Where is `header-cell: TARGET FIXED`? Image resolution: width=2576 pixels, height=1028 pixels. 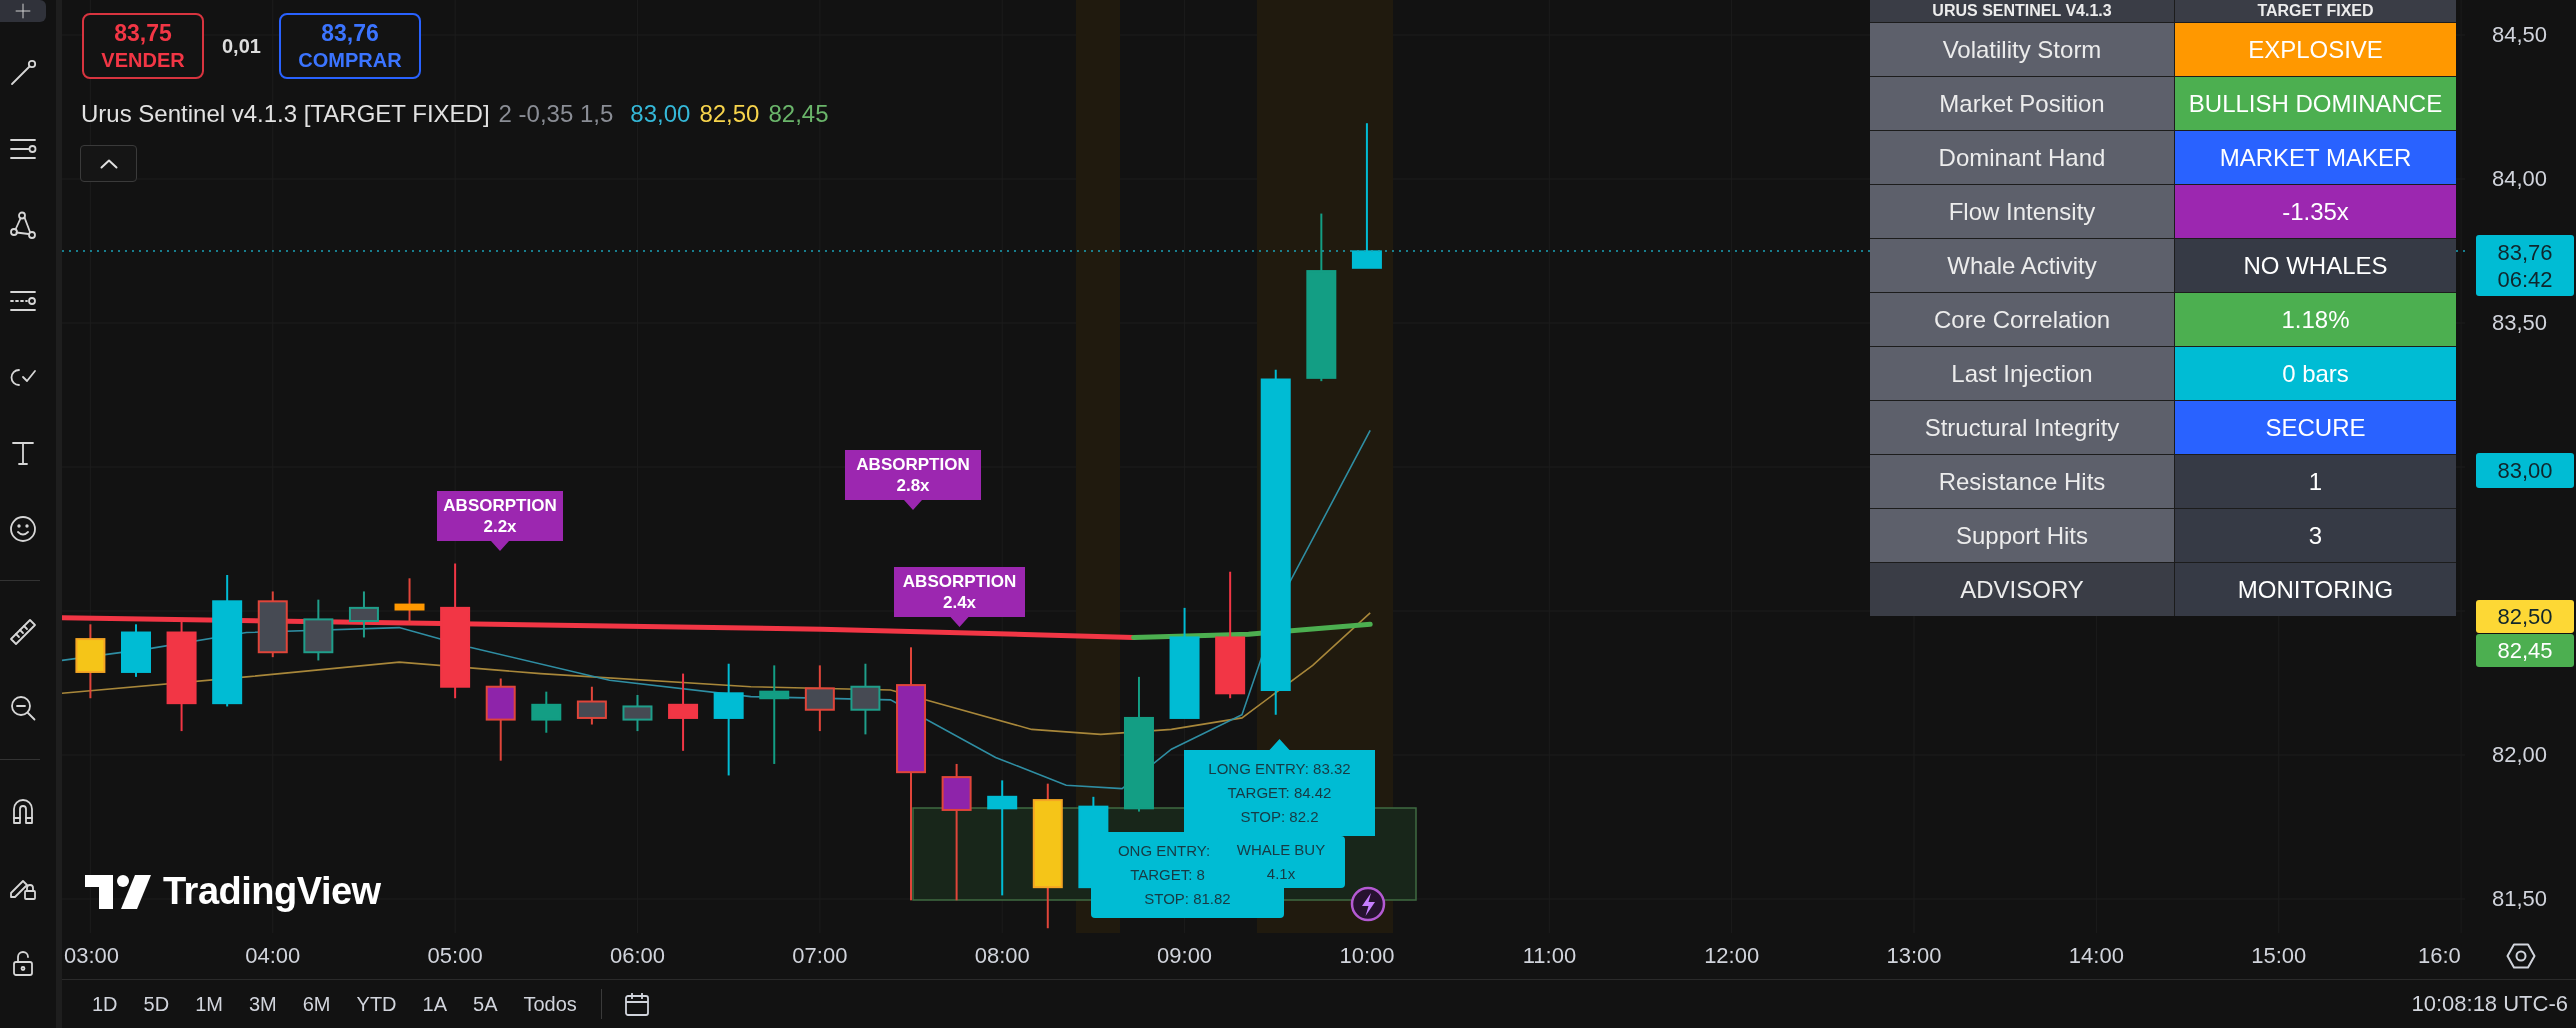 header-cell: TARGET FIXED is located at coordinates (2315, 11).